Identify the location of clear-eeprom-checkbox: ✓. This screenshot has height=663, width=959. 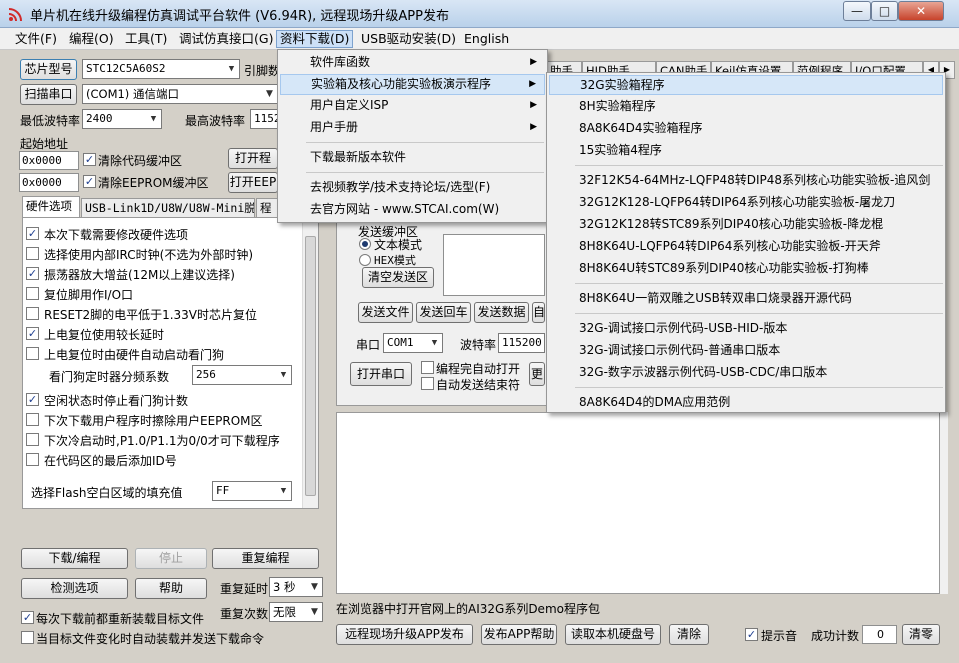
(89, 181).